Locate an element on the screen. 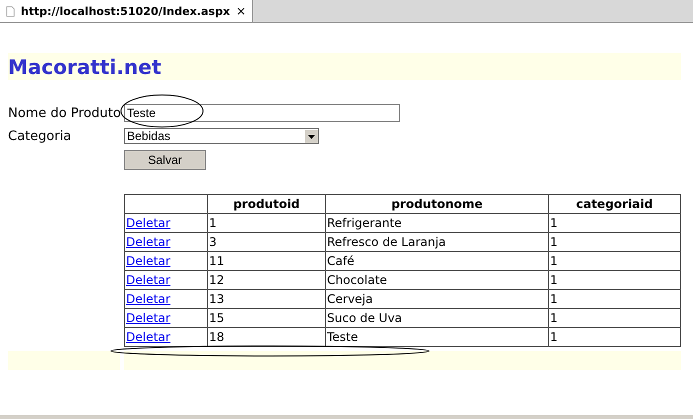  tab-title: http://localhost:51020/Index.aspx is located at coordinates (125, 11).